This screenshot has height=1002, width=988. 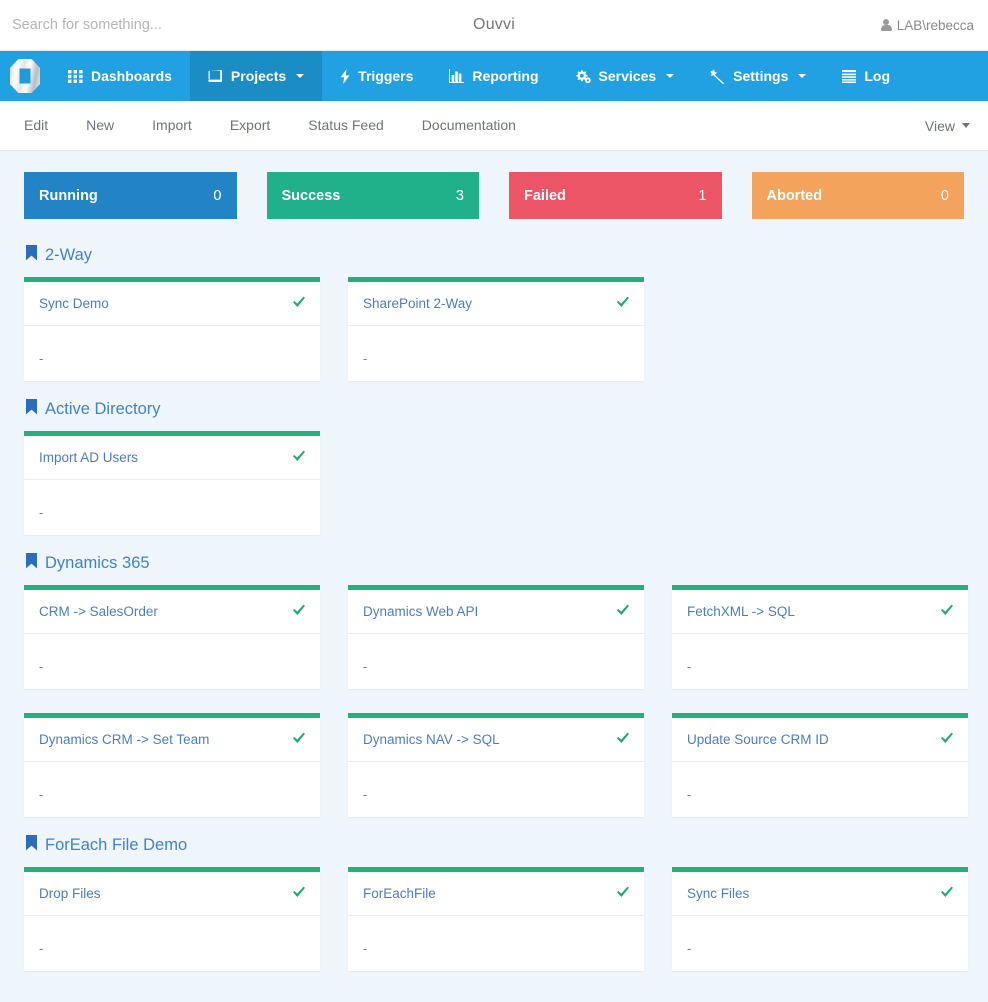 I want to click on nav-label-reporting: Reporting, so click(x=505, y=76).